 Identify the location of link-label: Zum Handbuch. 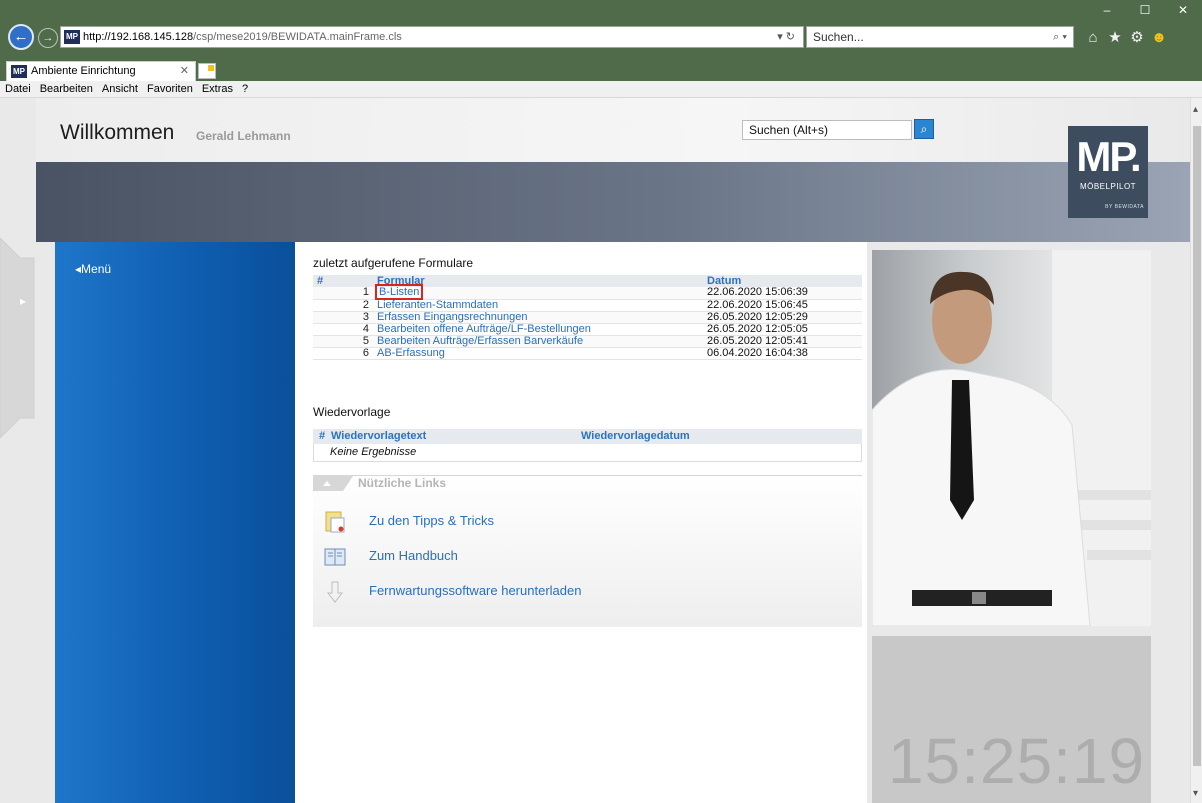
(413, 555).